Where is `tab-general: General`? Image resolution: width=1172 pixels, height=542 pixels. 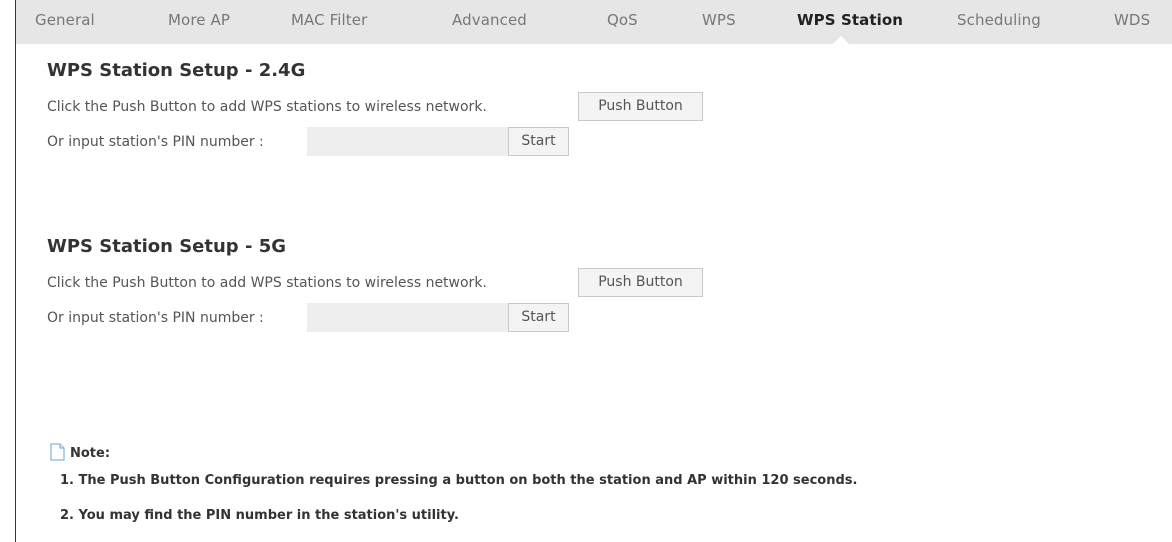 tab-general: General is located at coordinates (65, 20).